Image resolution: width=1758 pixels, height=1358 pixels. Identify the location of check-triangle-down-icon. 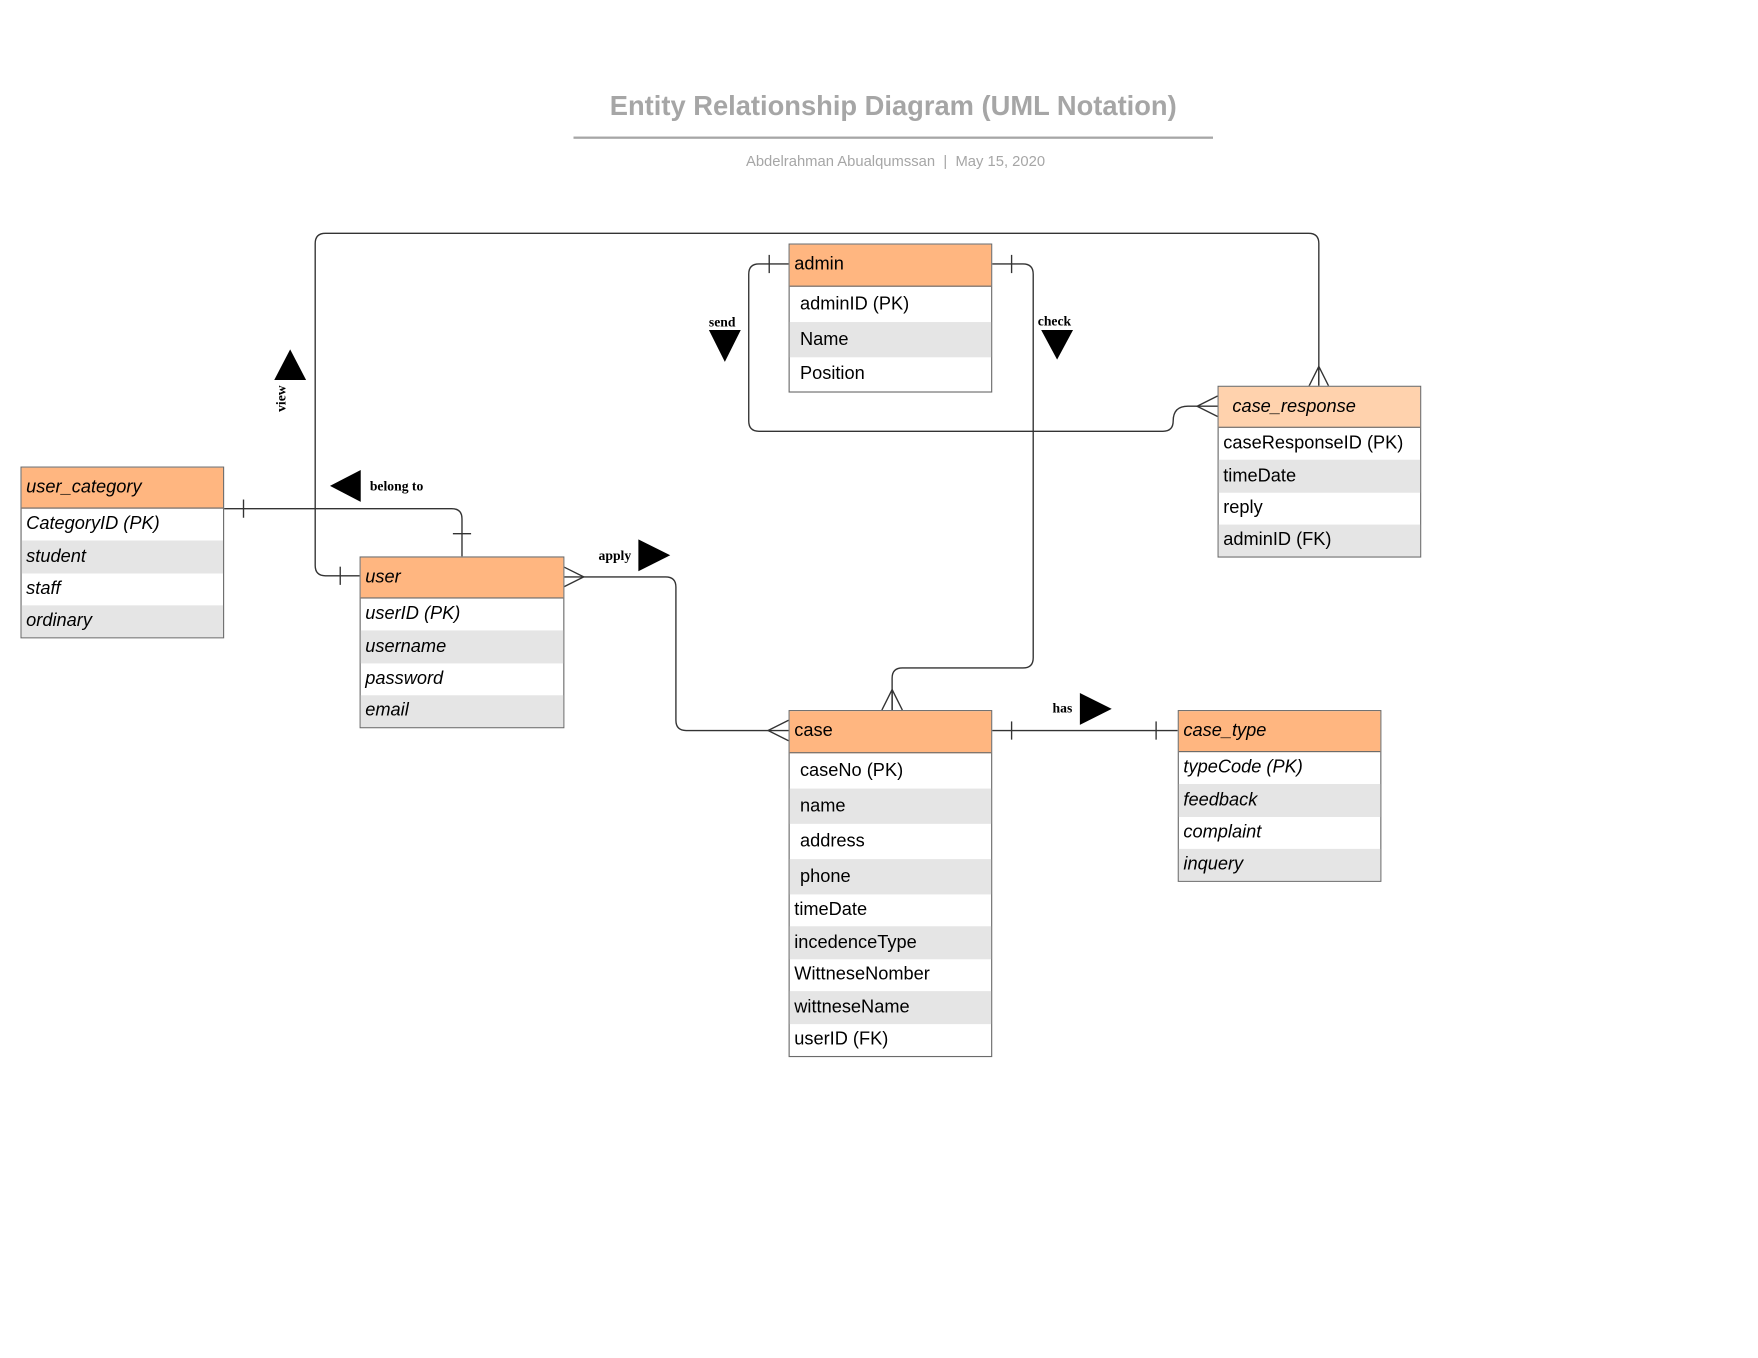
(1057, 344).